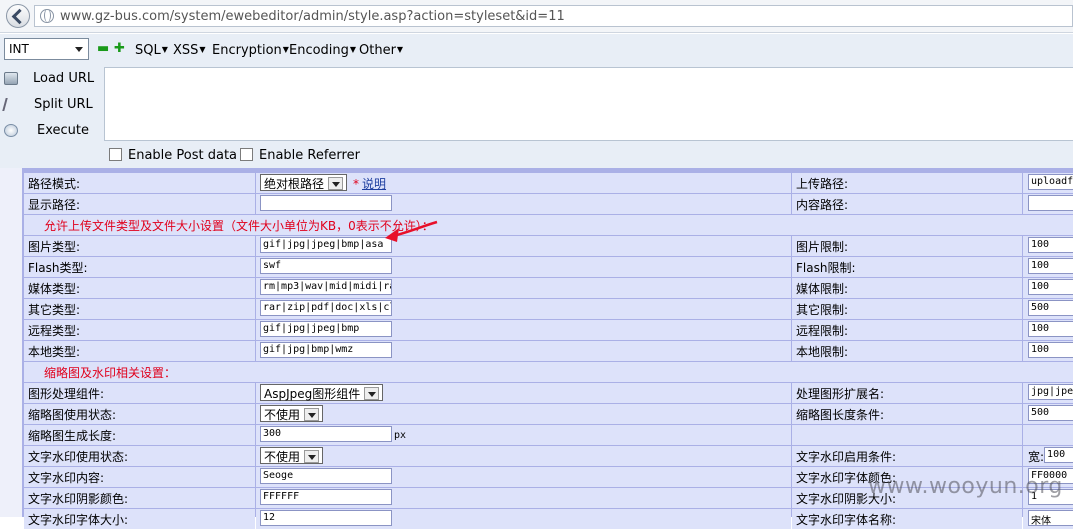  Describe the element at coordinates (11, 104) in the screenshot. I see `scissors-icon` at that location.